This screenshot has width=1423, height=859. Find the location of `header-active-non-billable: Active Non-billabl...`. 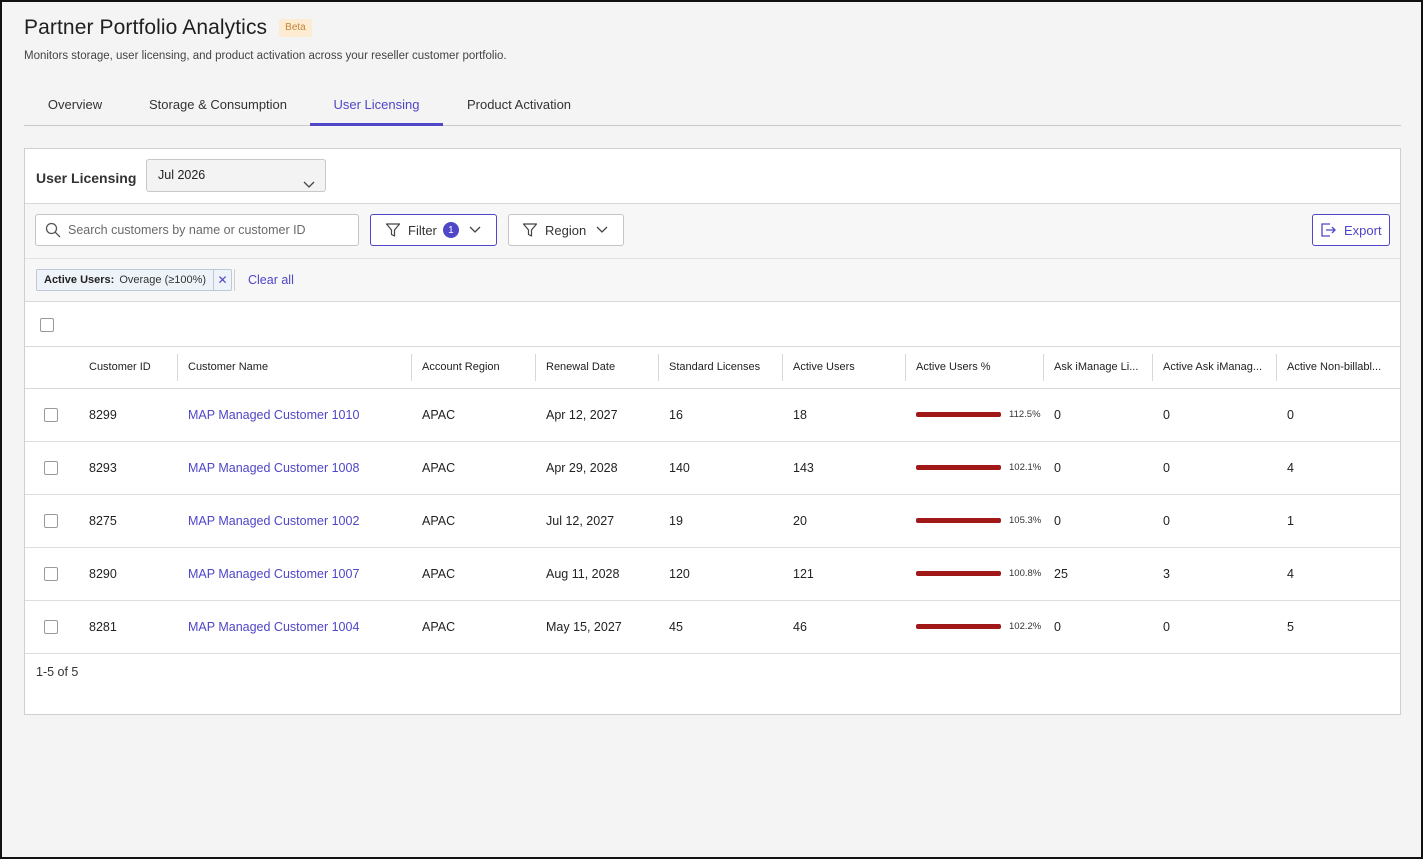

header-active-non-billable: Active Non-billabl... is located at coordinates (1338, 368).